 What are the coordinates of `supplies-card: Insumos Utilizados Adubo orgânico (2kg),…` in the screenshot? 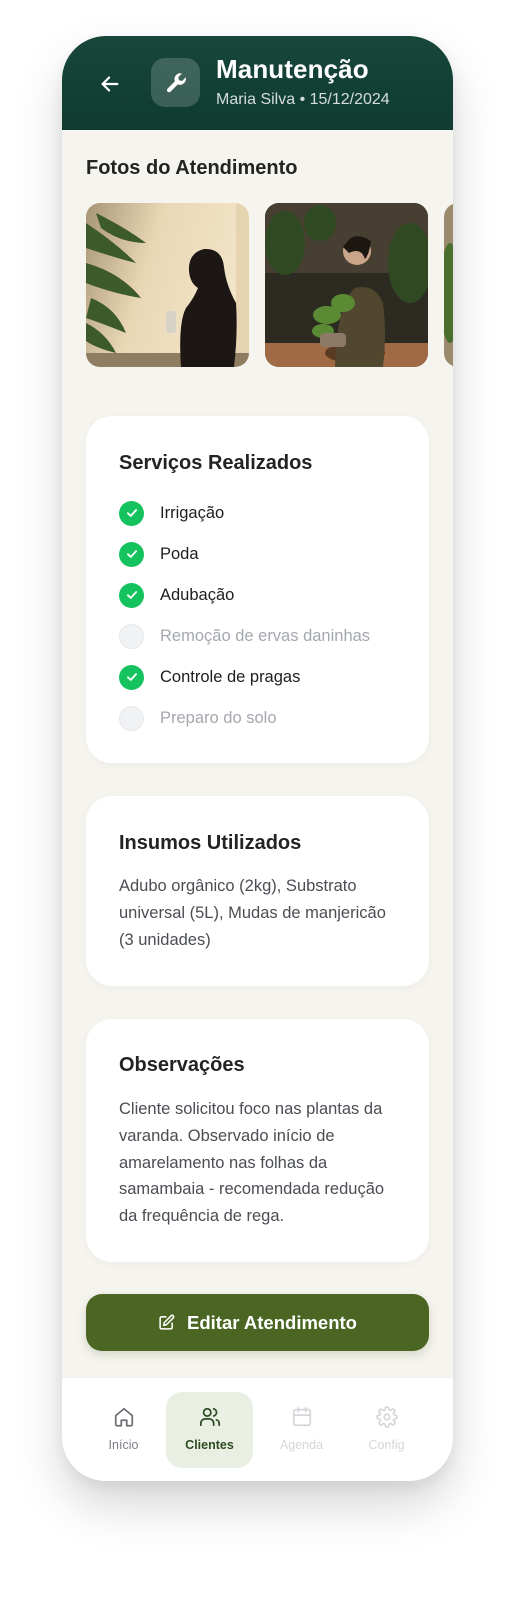 It's located at (257, 891).